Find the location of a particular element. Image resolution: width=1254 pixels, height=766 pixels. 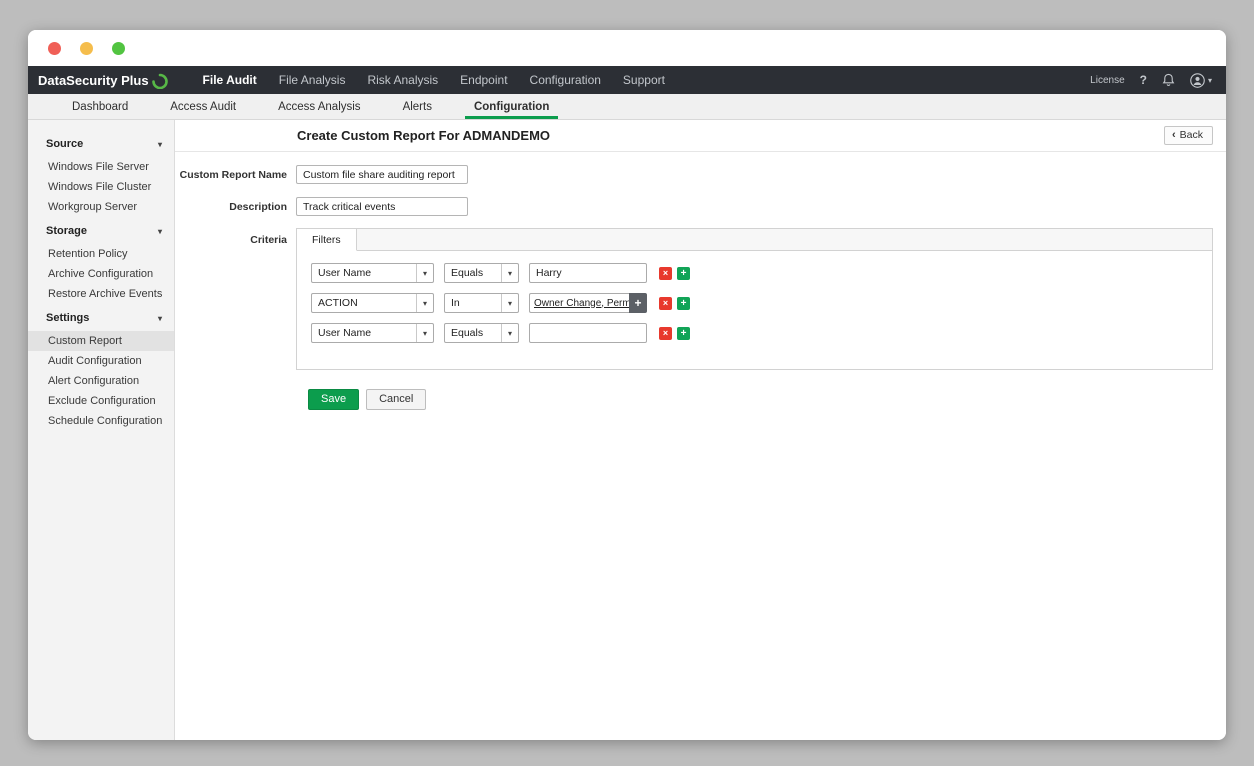

sidebar-section-title: Settings is located at coordinates (68, 318).